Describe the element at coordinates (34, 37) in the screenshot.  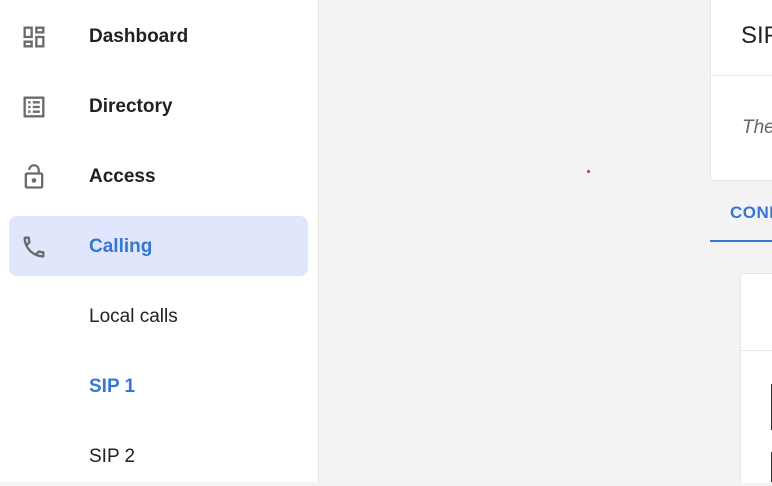
I see `dashboard-icon` at that location.